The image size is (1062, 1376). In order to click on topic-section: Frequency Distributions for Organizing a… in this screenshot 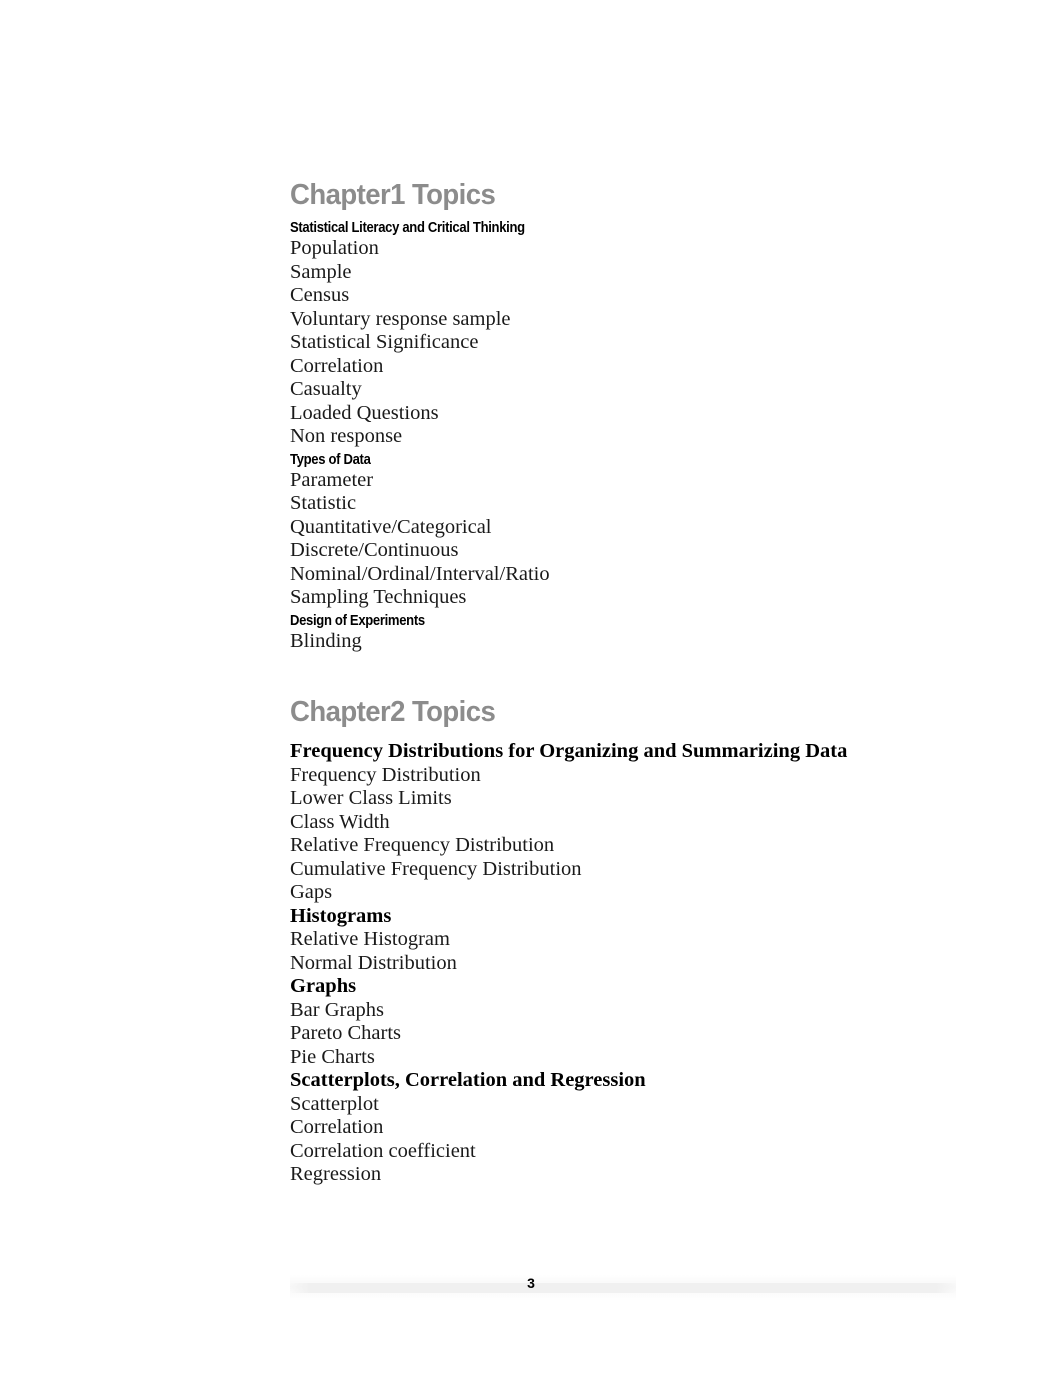, I will do `click(640, 822)`.